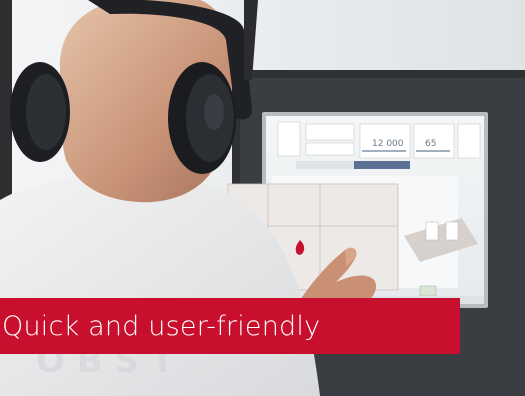 The image size is (525, 396). What do you see at coordinates (202, 118) in the screenshot?
I see `ear-defender-right` at bounding box center [202, 118].